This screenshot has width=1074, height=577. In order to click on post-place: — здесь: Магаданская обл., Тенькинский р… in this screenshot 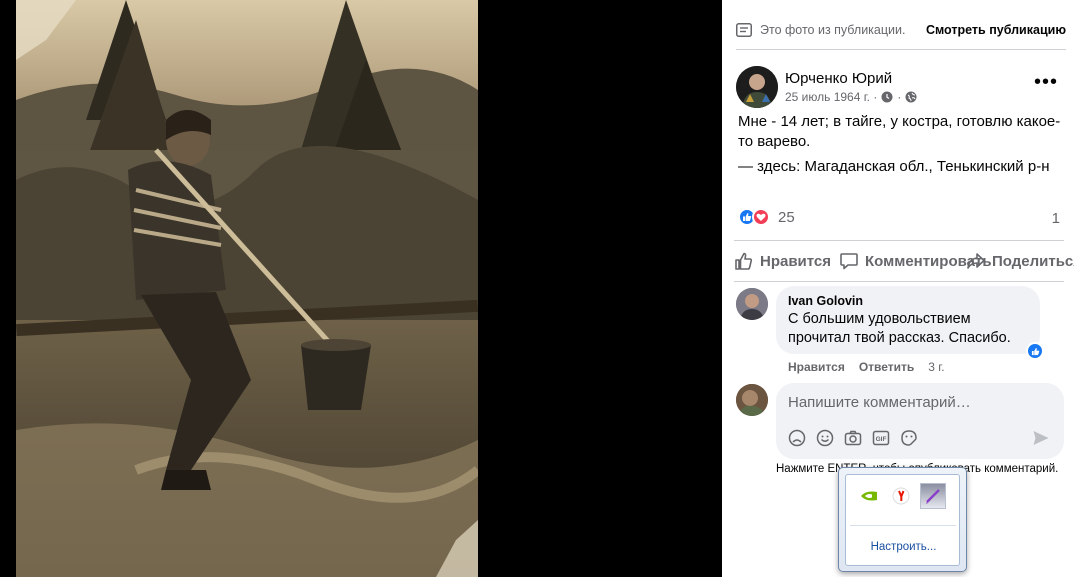, I will do `click(903, 167)`.